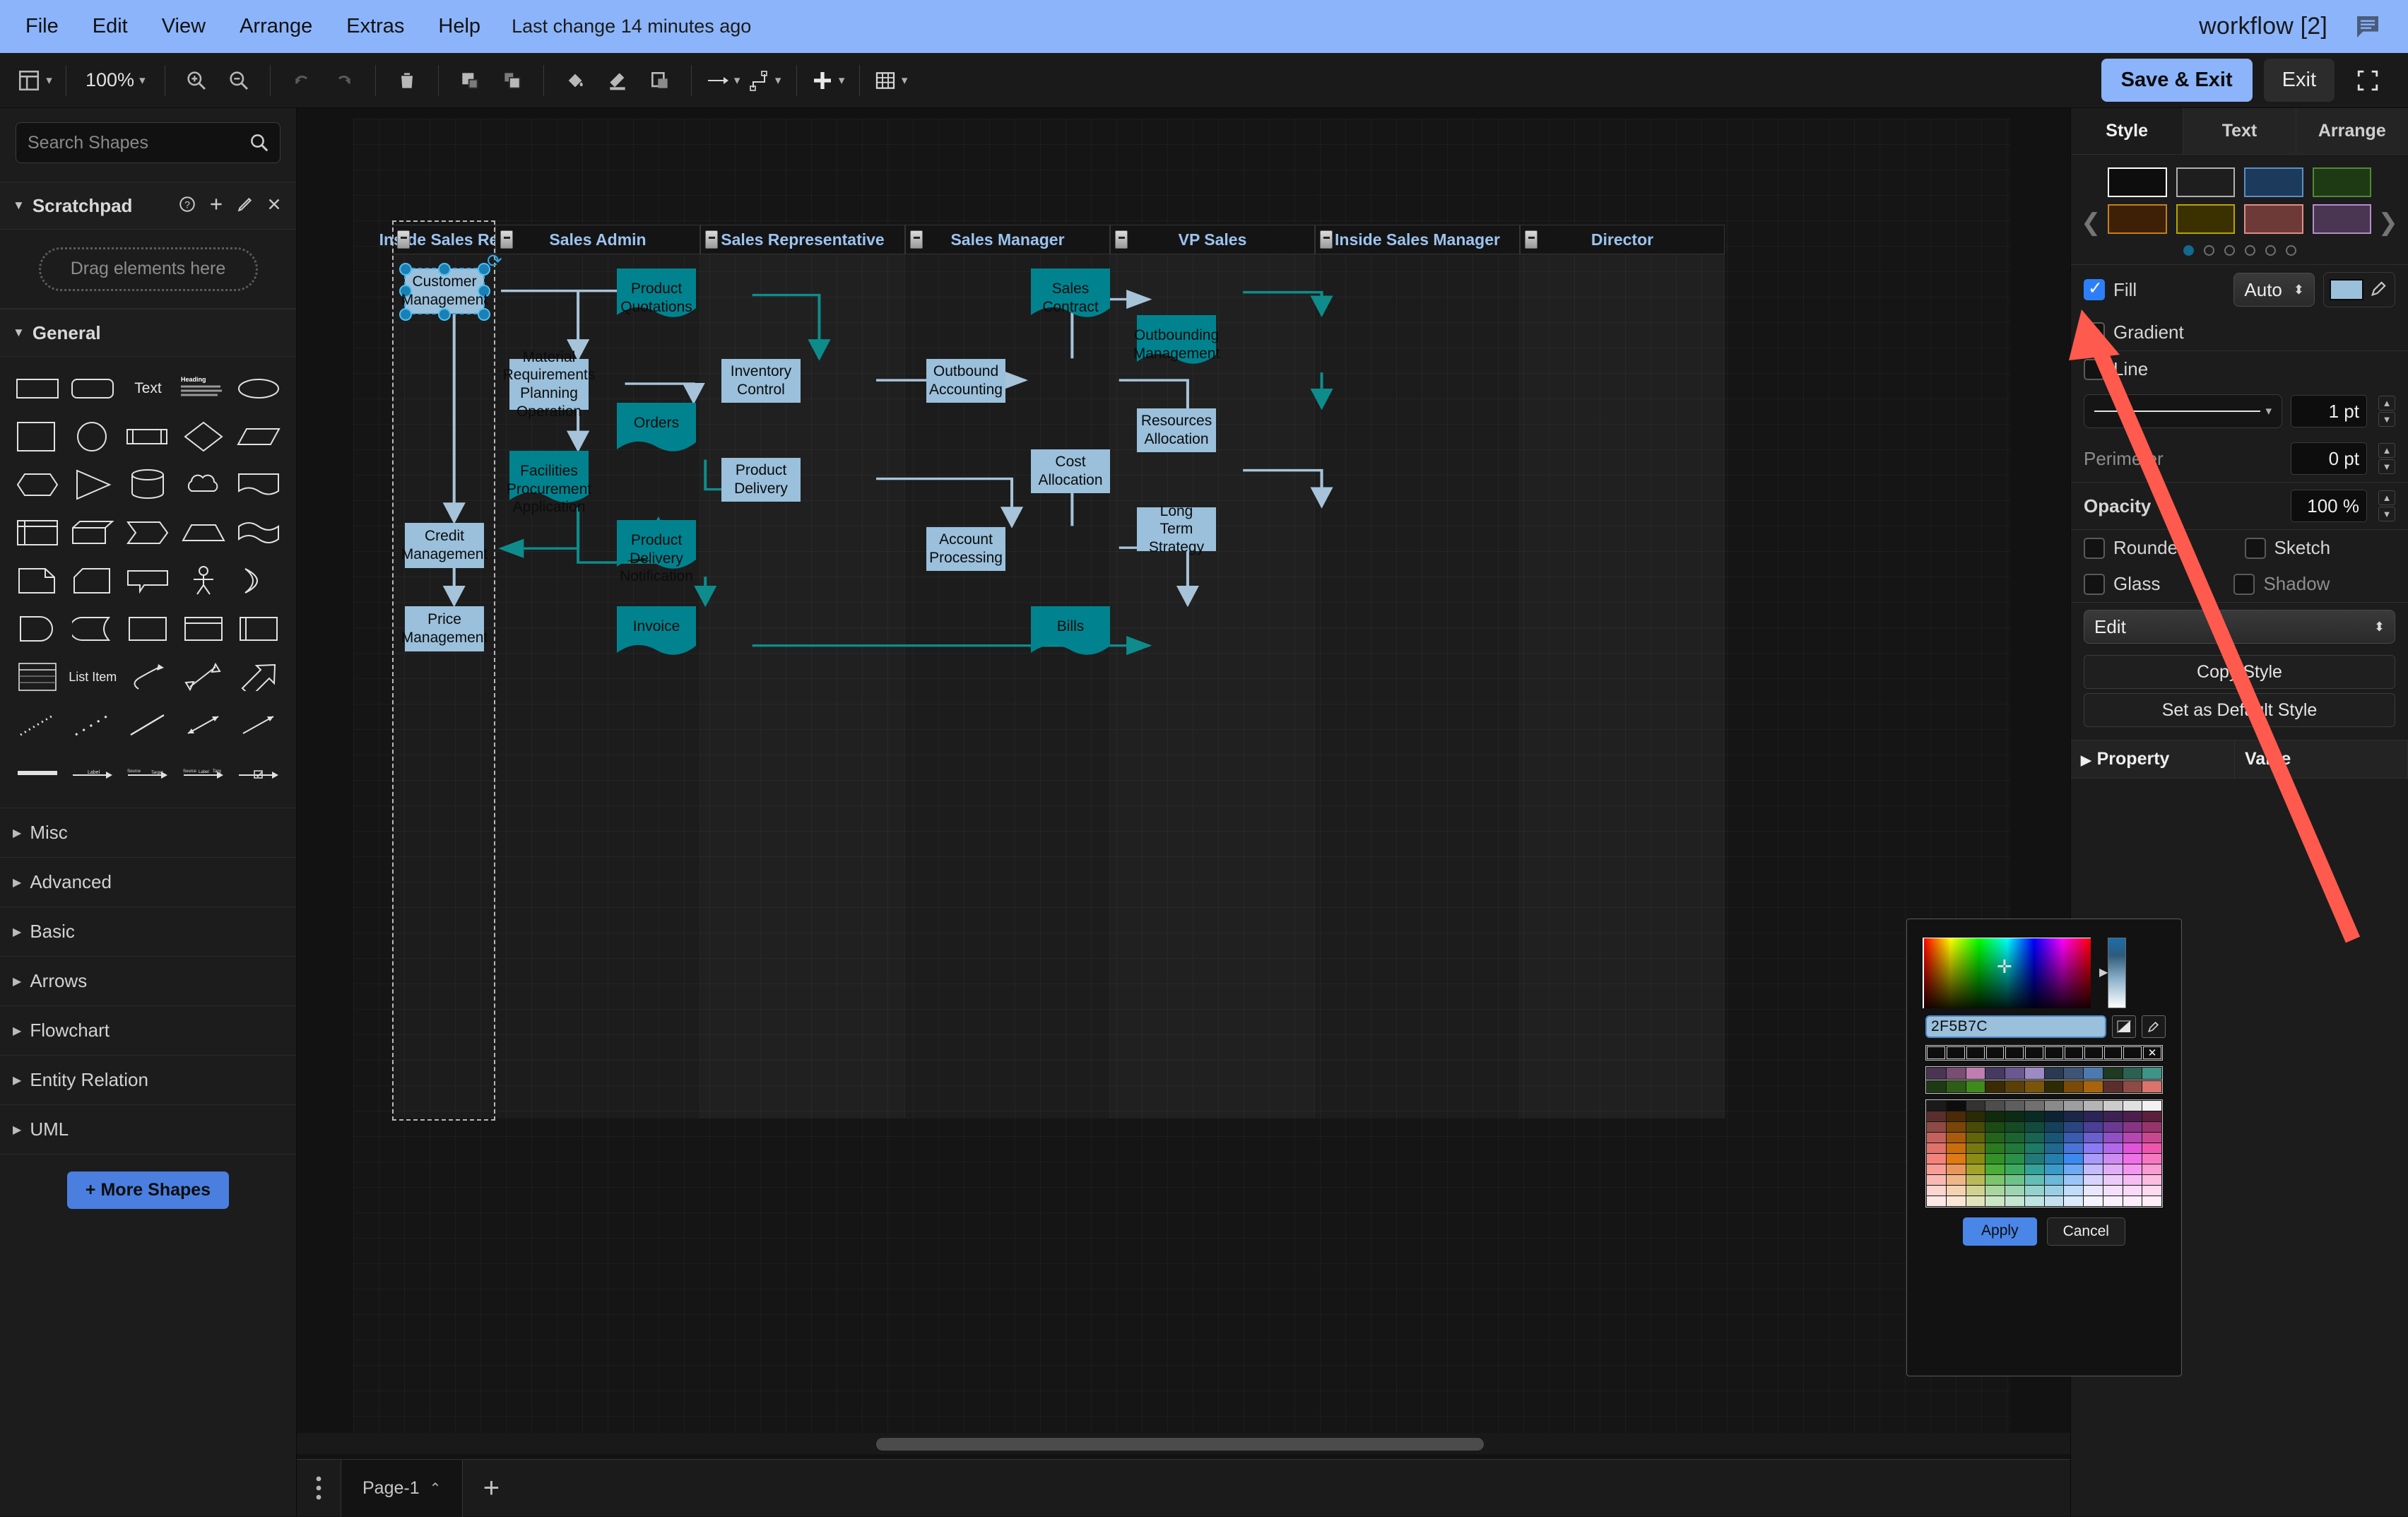 Image resolution: width=2408 pixels, height=1517 pixels. What do you see at coordinates (405, 314) in the screenshot?
I see `resize-handle-sw` at bounding box center [405, 314].